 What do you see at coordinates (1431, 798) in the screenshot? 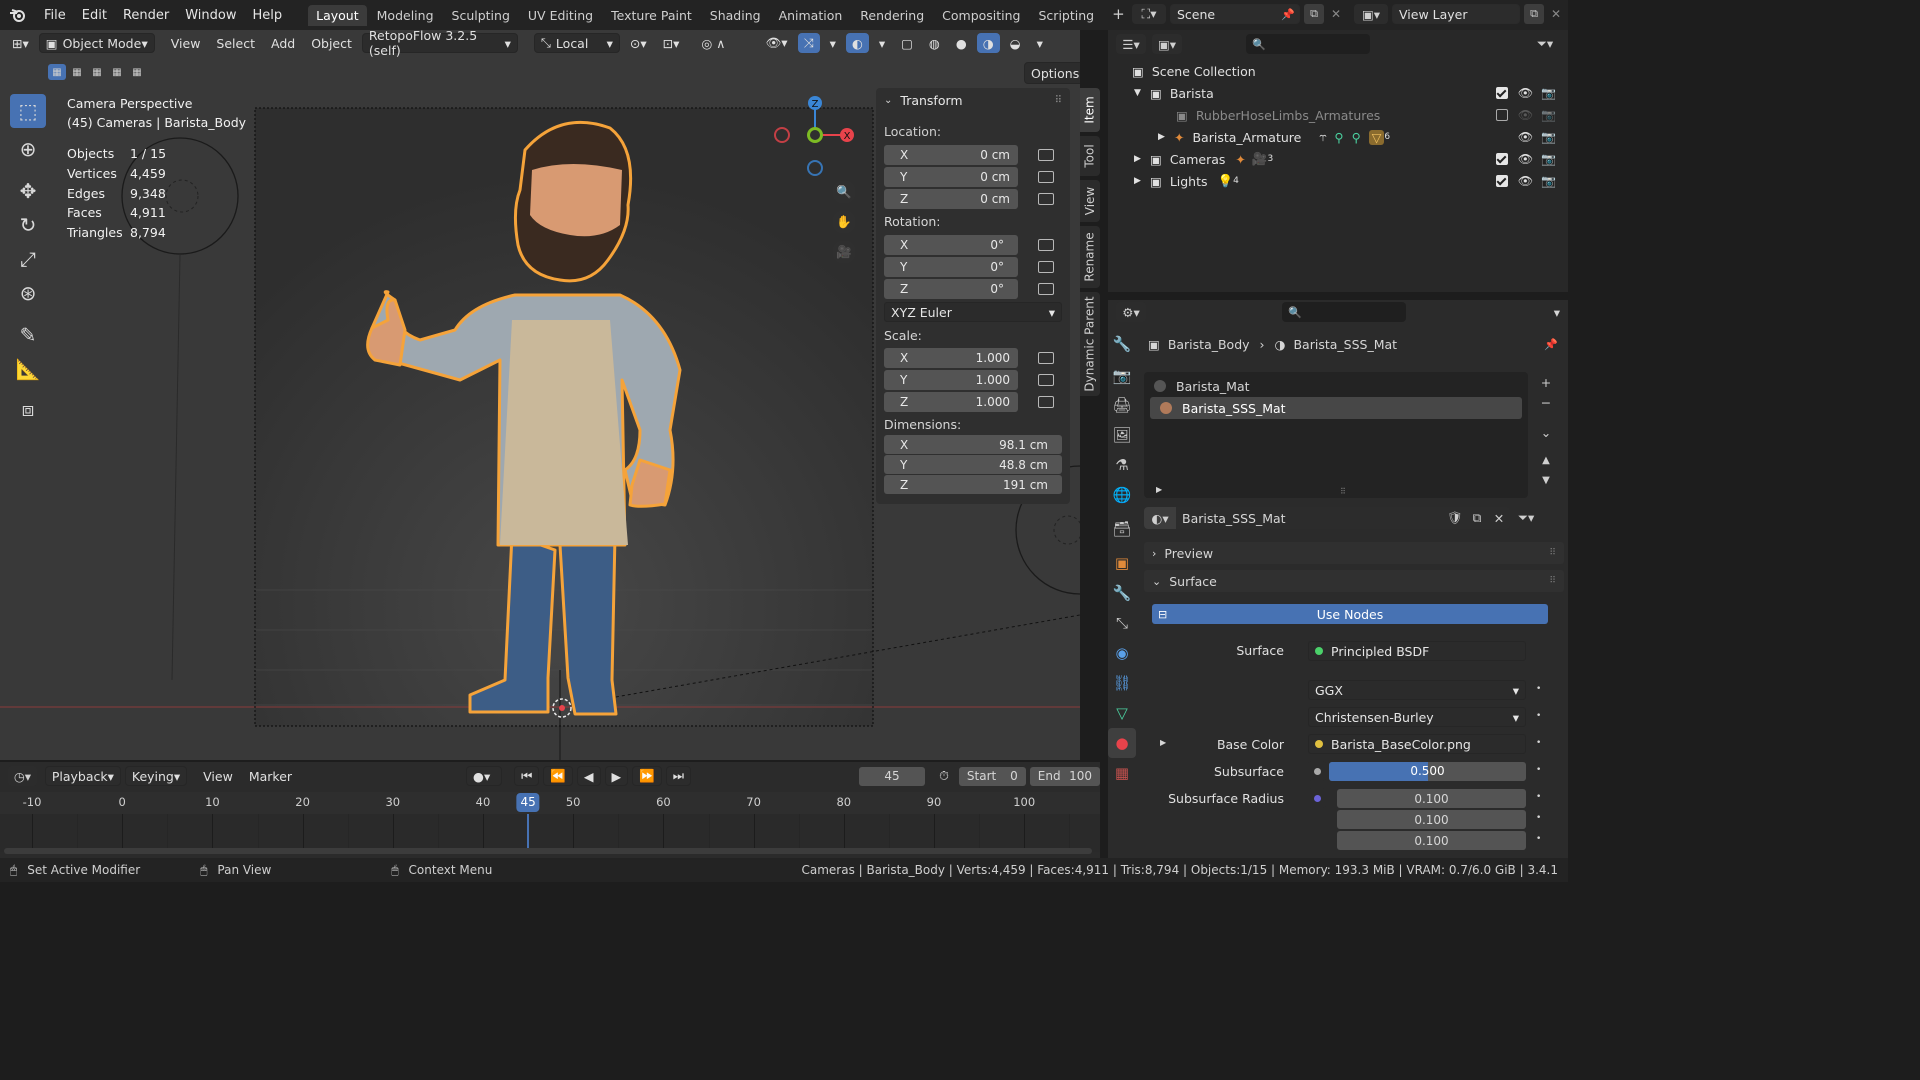
I see `radius-r-field: 0.100` at bounding box center [1431, 798].